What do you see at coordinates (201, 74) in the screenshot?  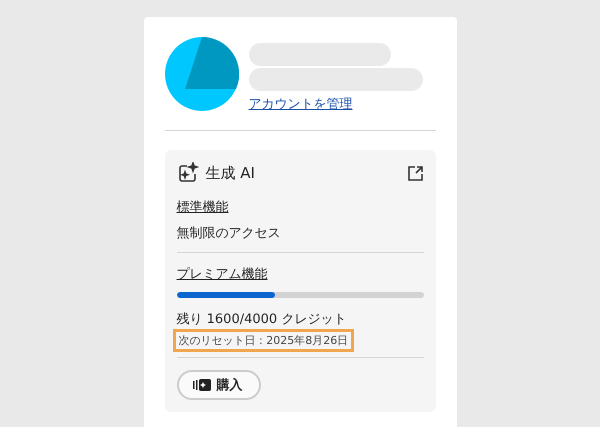 I see `avatar-icon` at bounding box center [201, 74].